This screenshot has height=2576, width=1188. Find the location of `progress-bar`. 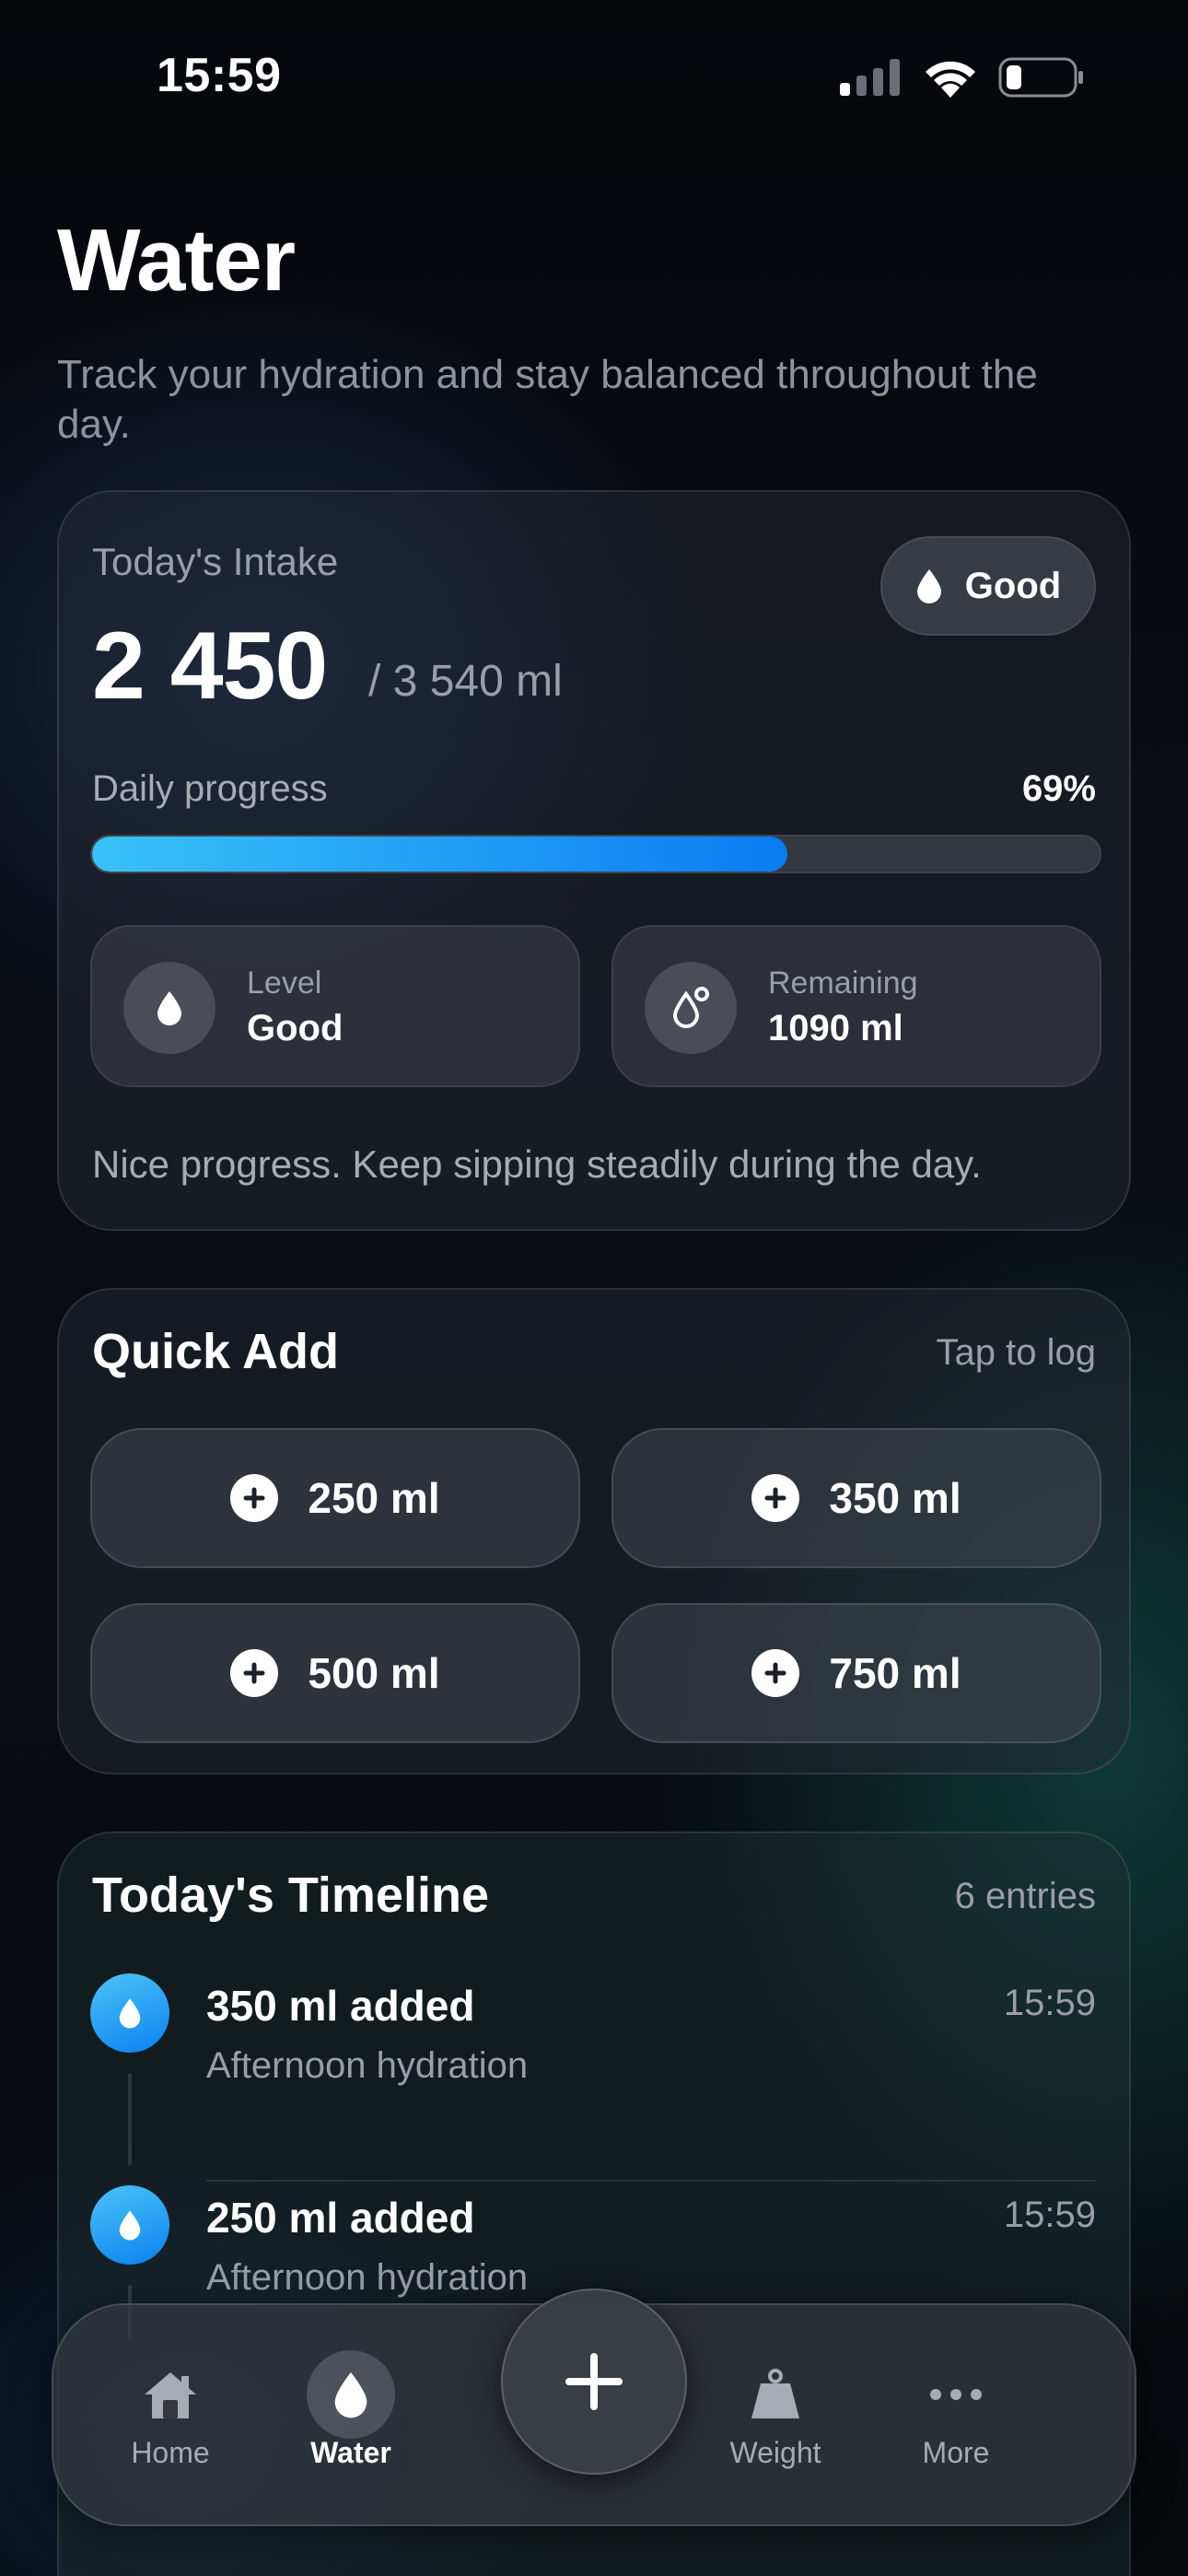

progress-bar is located at coordinates (595, 854).